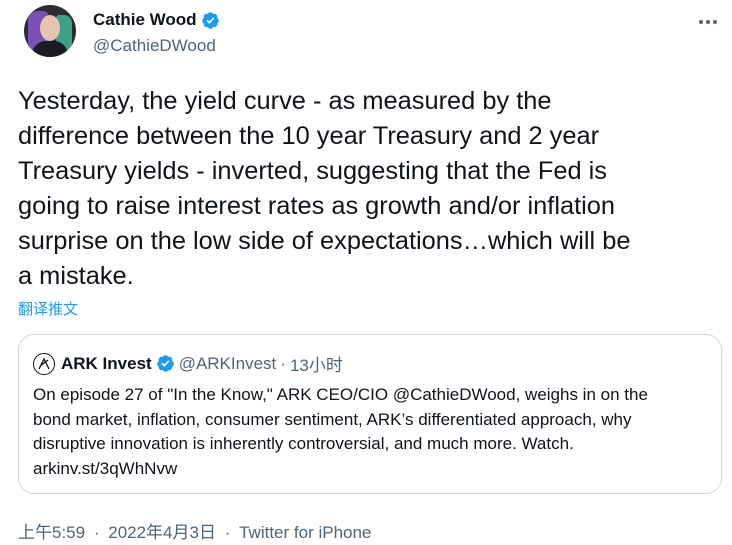 This screenshot has width=732, height=545. Describe the element at coordinates (48, 308) in the screenshot. I see `translate-tweet-link: 翻译推文` at that location.